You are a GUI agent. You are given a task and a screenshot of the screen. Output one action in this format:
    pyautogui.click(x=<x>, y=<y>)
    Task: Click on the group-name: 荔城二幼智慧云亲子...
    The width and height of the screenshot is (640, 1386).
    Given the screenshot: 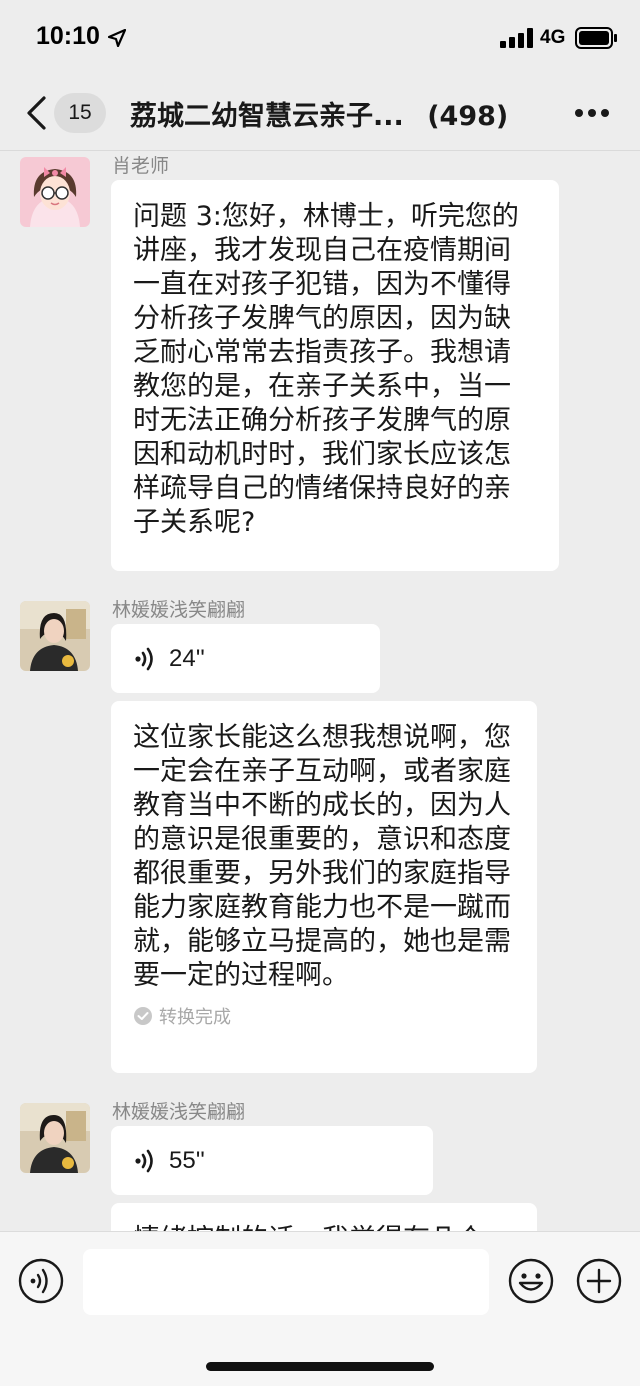 What is the action you would take?
    pyautogui.click(x=267, y=116)
    